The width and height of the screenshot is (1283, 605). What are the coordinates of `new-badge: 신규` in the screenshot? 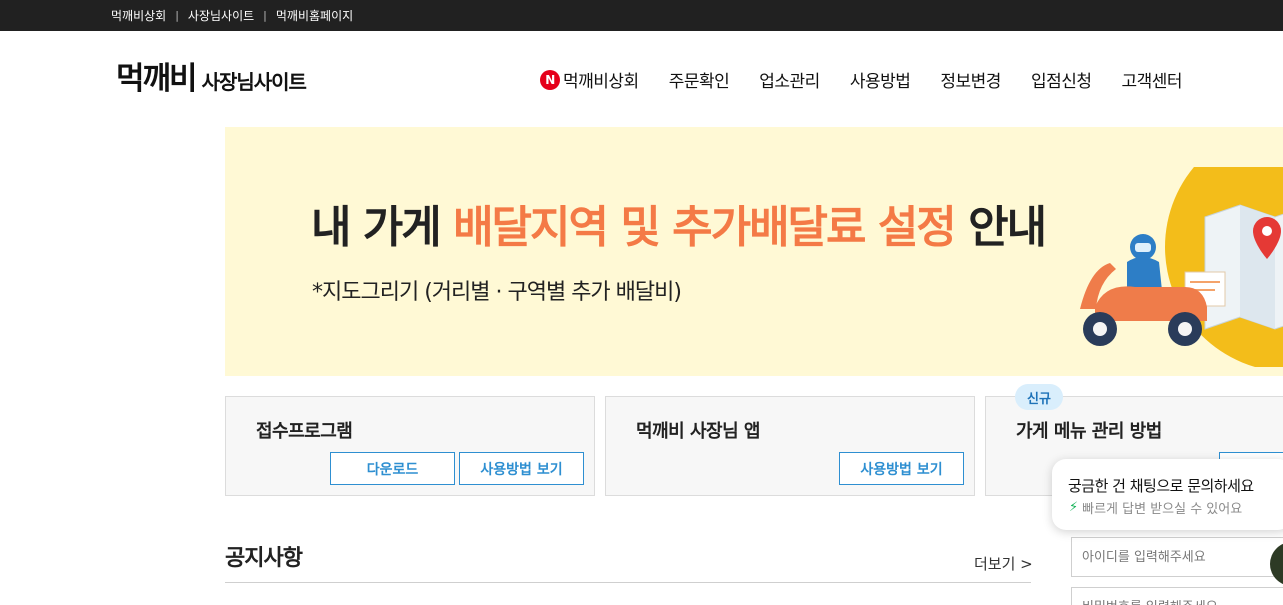 It's located at (1039, 397).